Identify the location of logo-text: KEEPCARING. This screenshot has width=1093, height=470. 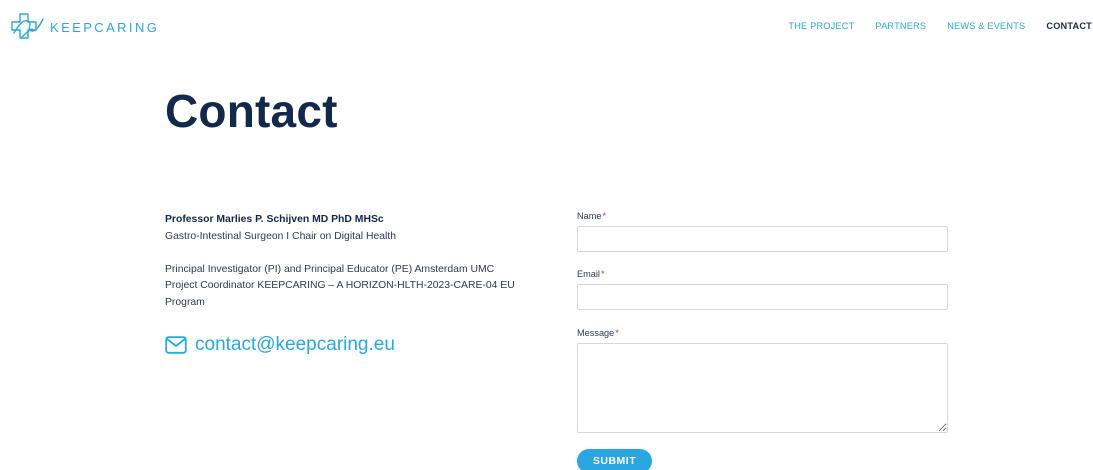
(105, 27).